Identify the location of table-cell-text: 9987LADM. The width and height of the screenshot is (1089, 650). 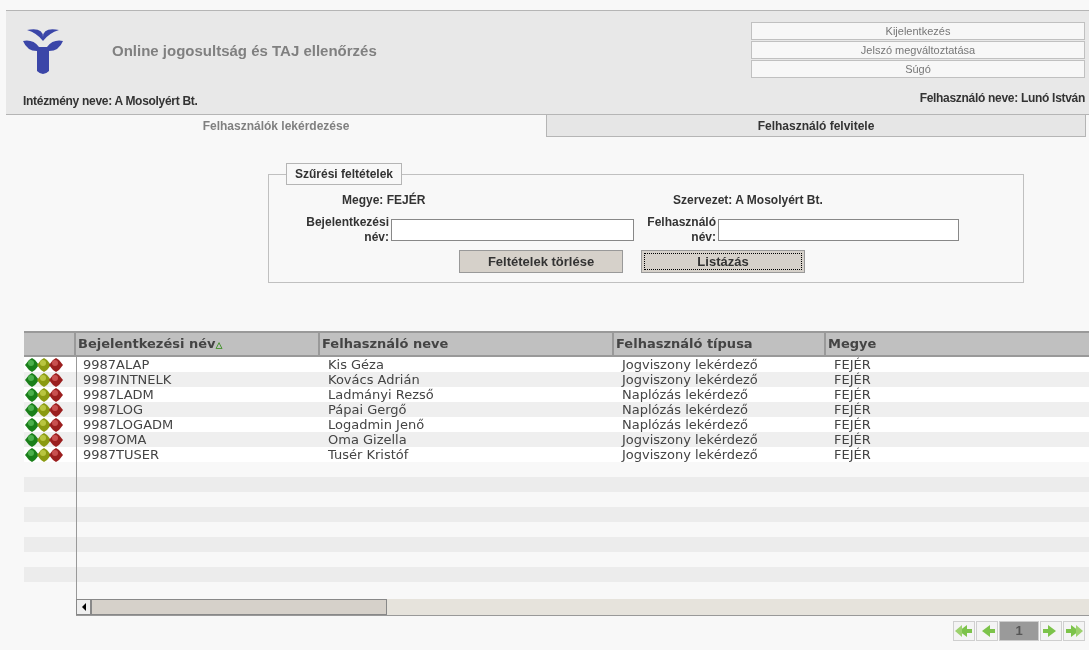
(118, 394).